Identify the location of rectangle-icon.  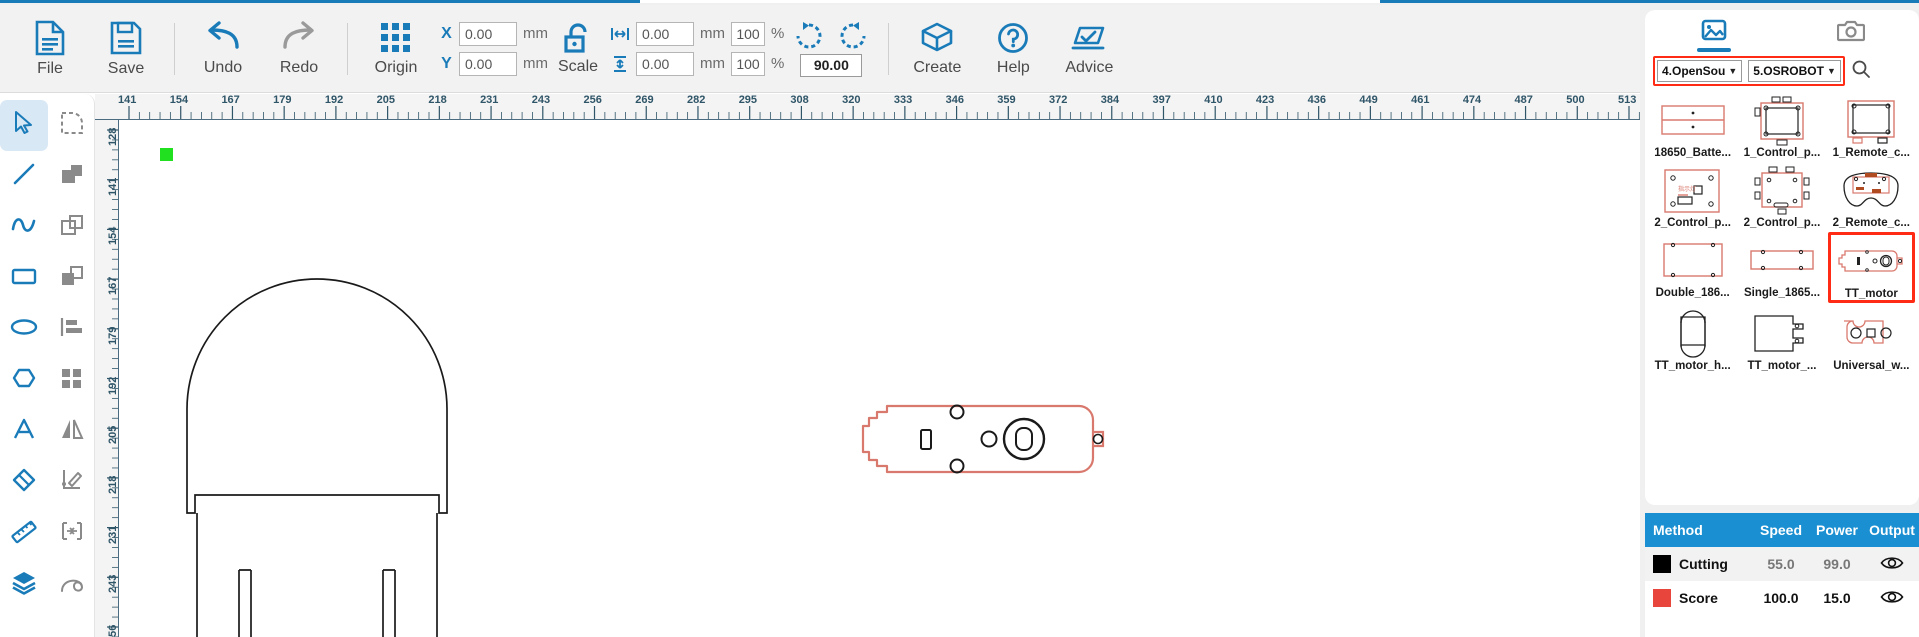
(24, 278).